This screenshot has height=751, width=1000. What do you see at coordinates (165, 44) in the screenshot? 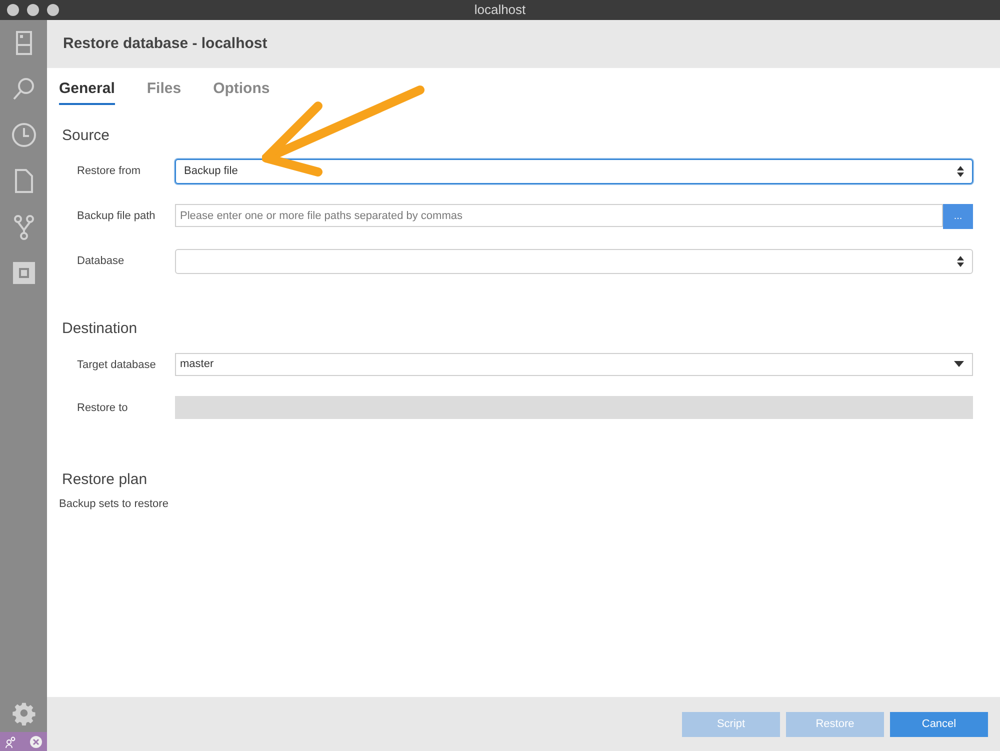
I see `dialog-title: Restore database - localhost` at bounding box center [165, 44].